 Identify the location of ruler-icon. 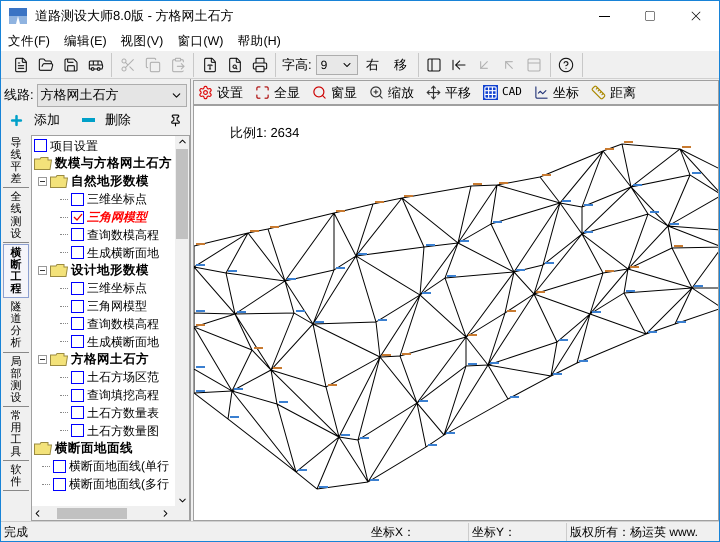
(598, 92).